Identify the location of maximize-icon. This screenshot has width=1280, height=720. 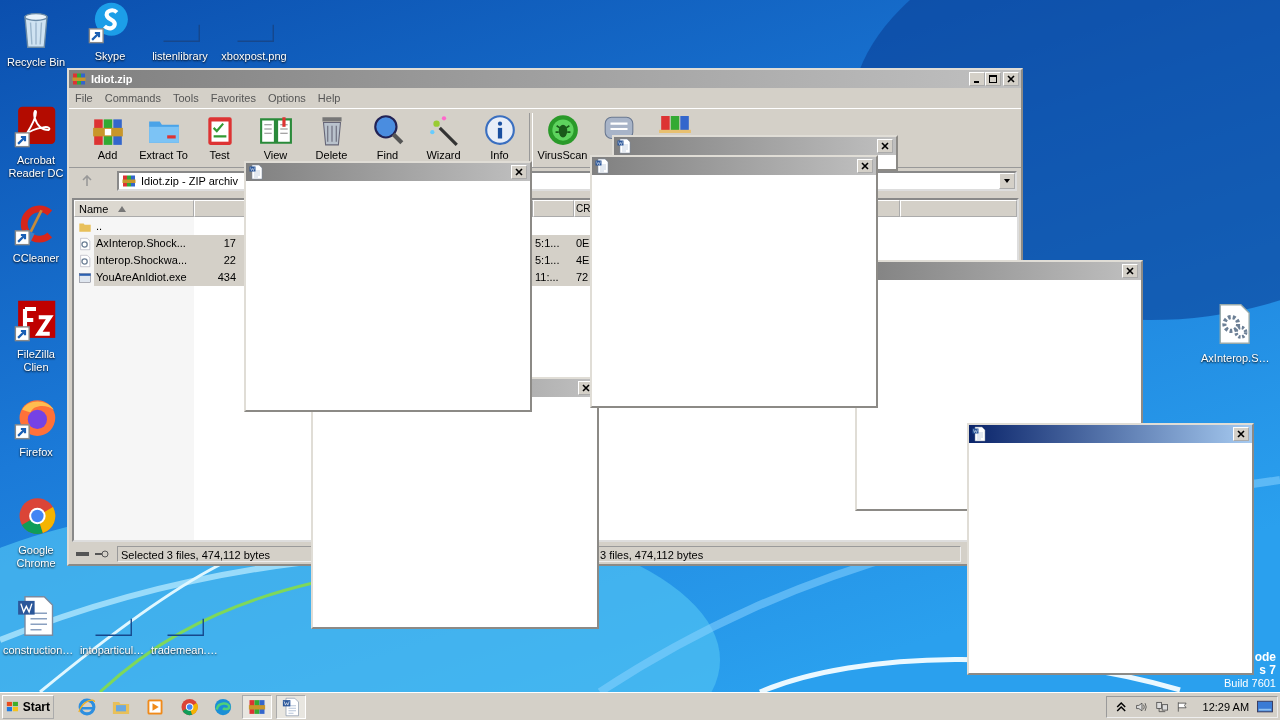
(993, 79).